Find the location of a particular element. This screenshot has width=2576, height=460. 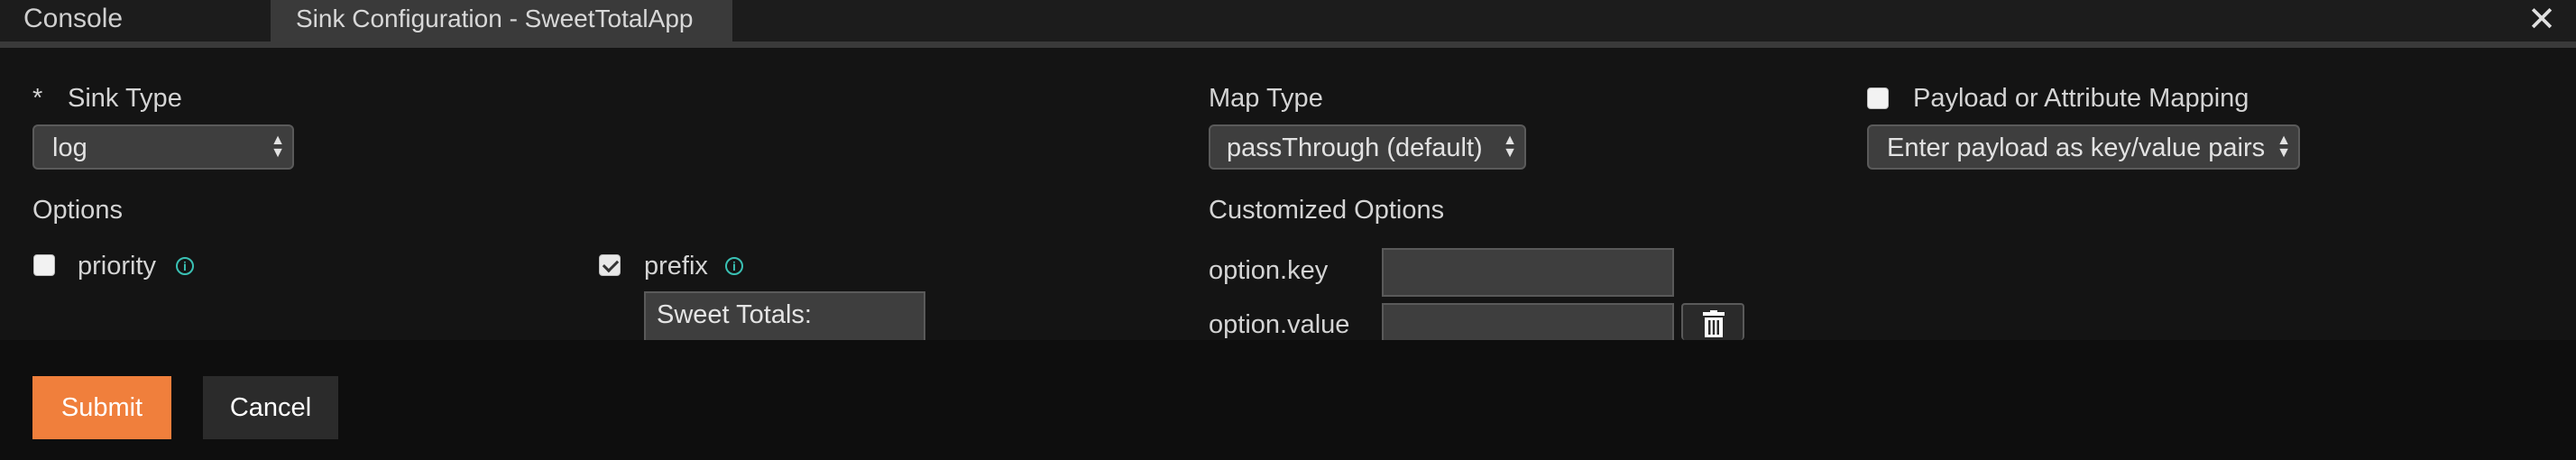

prefix-label: prefix is located at coordinates (676, 266).